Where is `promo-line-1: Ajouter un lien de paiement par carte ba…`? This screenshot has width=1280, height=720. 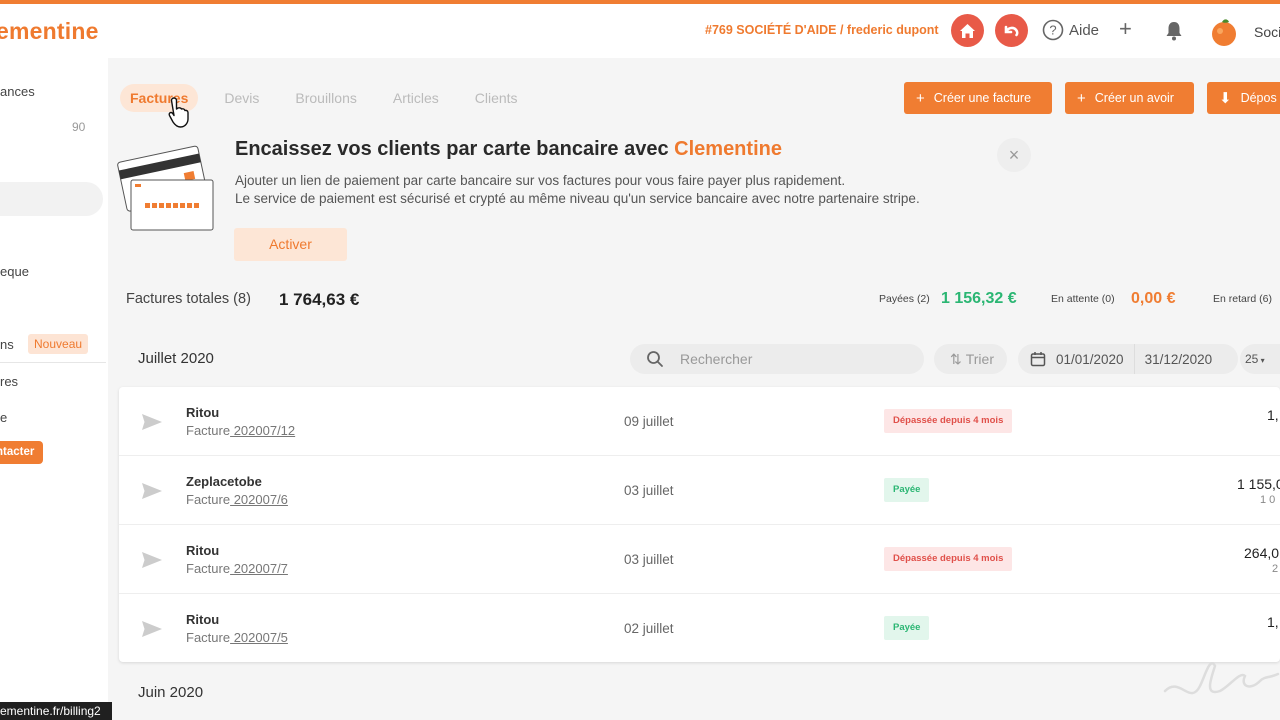
promo-line-1: Ajouter un lien de paiement par carte ba… is located at coordinates (540, 180).